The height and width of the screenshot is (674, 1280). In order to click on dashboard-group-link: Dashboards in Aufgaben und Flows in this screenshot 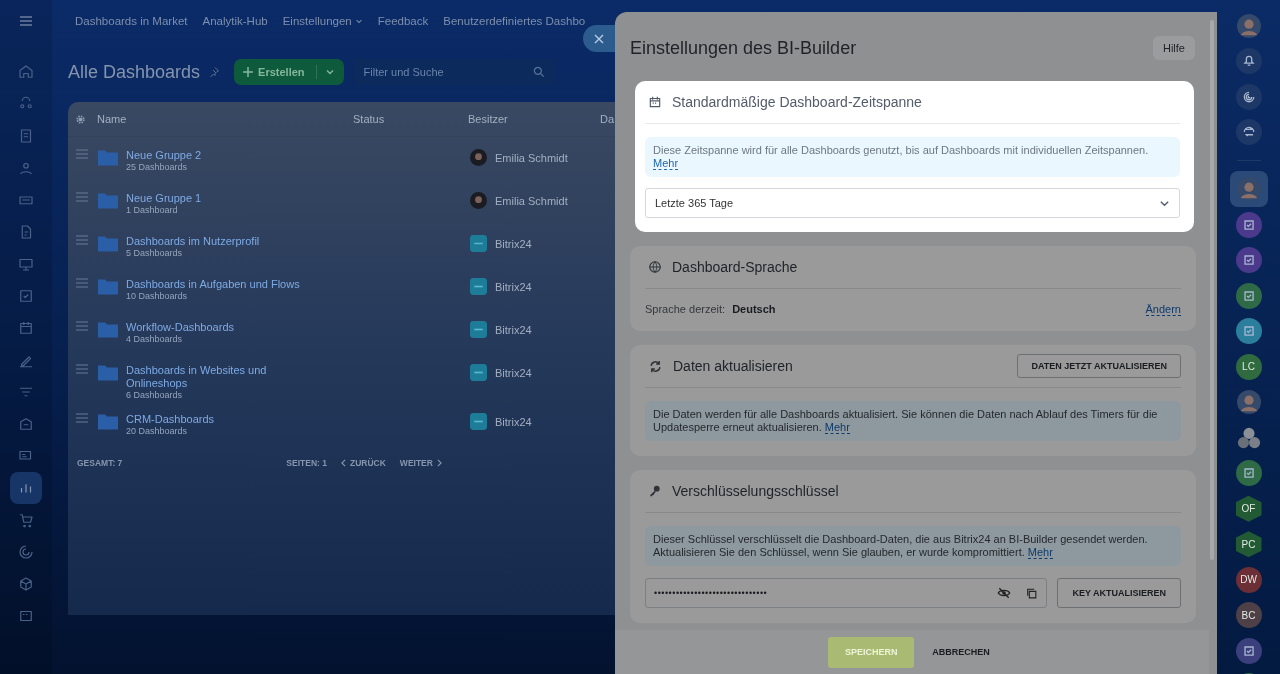, I will do `click(221, 284)`.